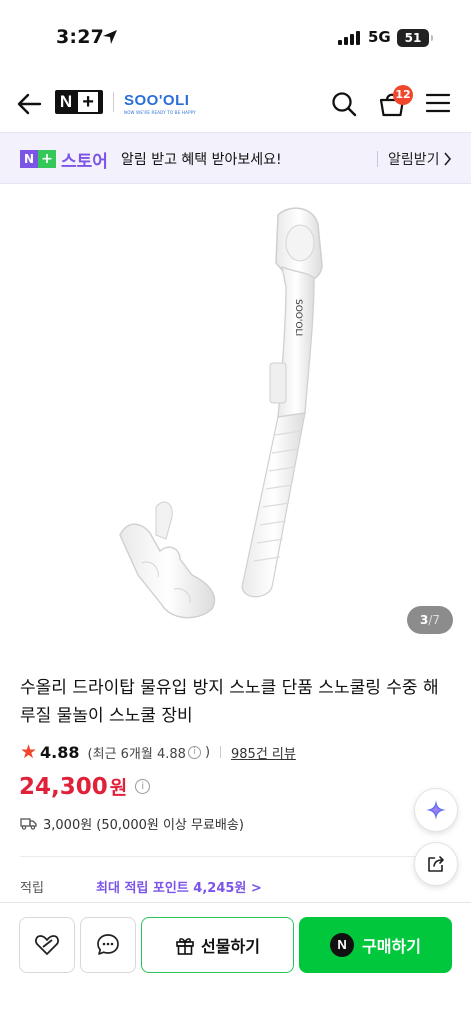  I want to click on shipping-row: 3,000원 (50,000원 이상 무료배송), so click(132, 823).